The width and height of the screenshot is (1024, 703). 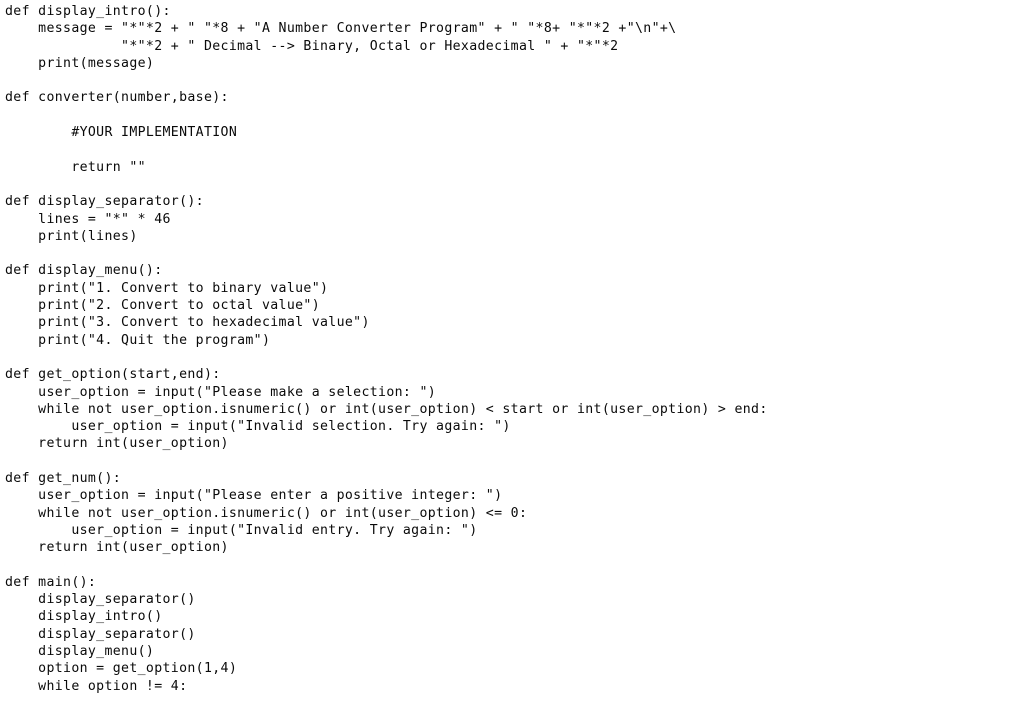 What do you see at coordinates (51, 582) in the screenshot?
I see `code-line: def main():` at bounding box center [51, 582].